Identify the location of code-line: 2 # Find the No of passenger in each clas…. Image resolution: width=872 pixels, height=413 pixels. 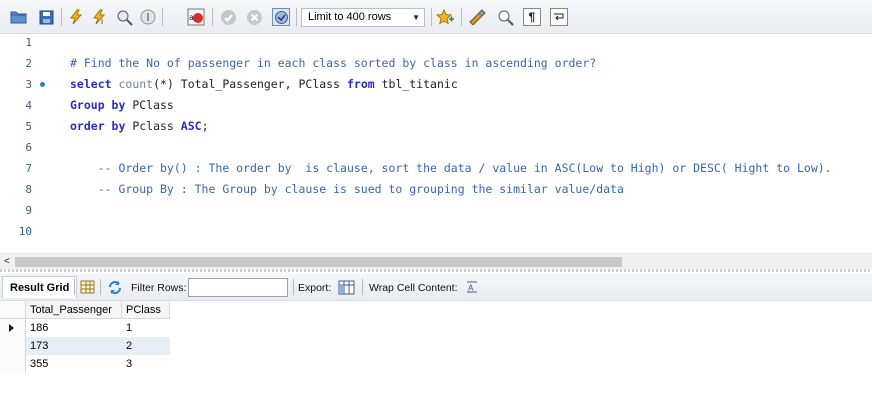
(436, 63).